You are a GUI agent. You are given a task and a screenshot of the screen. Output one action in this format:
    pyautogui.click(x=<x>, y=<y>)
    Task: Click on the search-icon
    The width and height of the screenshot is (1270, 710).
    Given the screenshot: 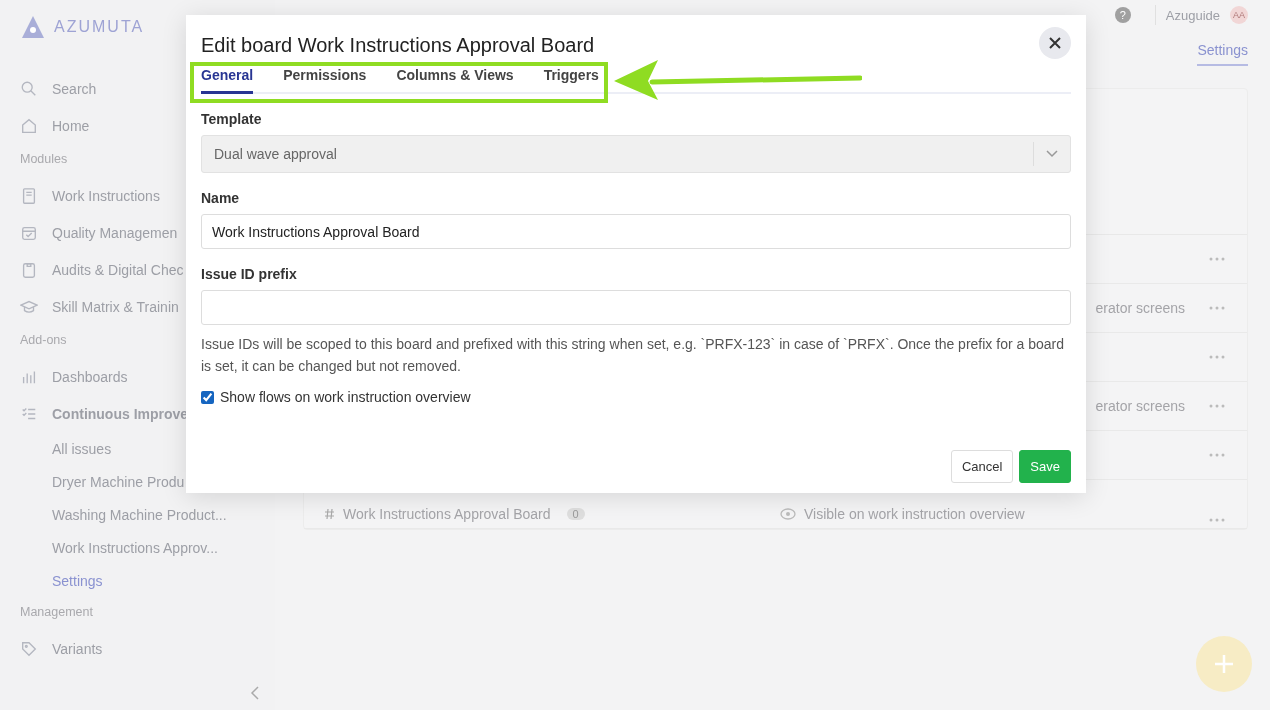 What is the action you would take?
    pyautogui.click(x=29, y=88)
    